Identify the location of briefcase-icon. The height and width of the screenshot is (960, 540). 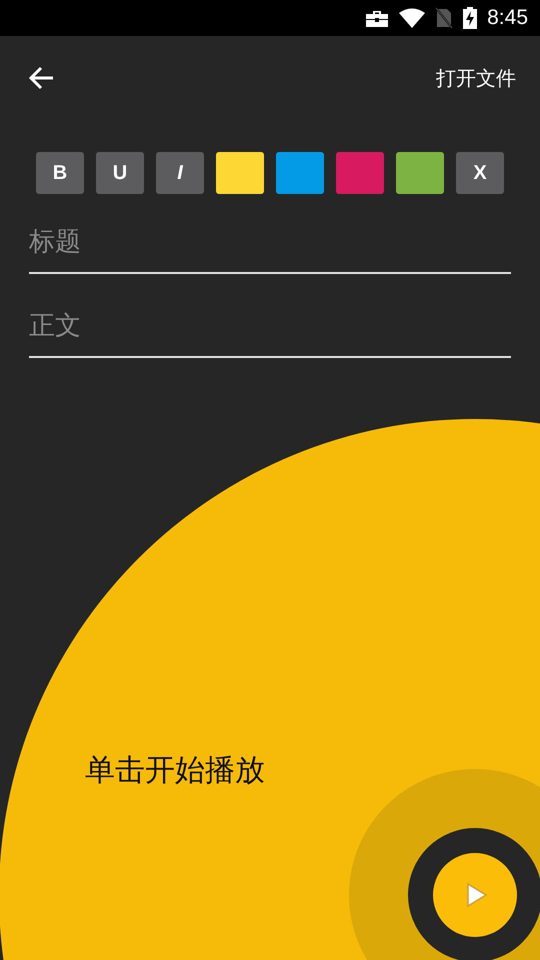
(377, 18).